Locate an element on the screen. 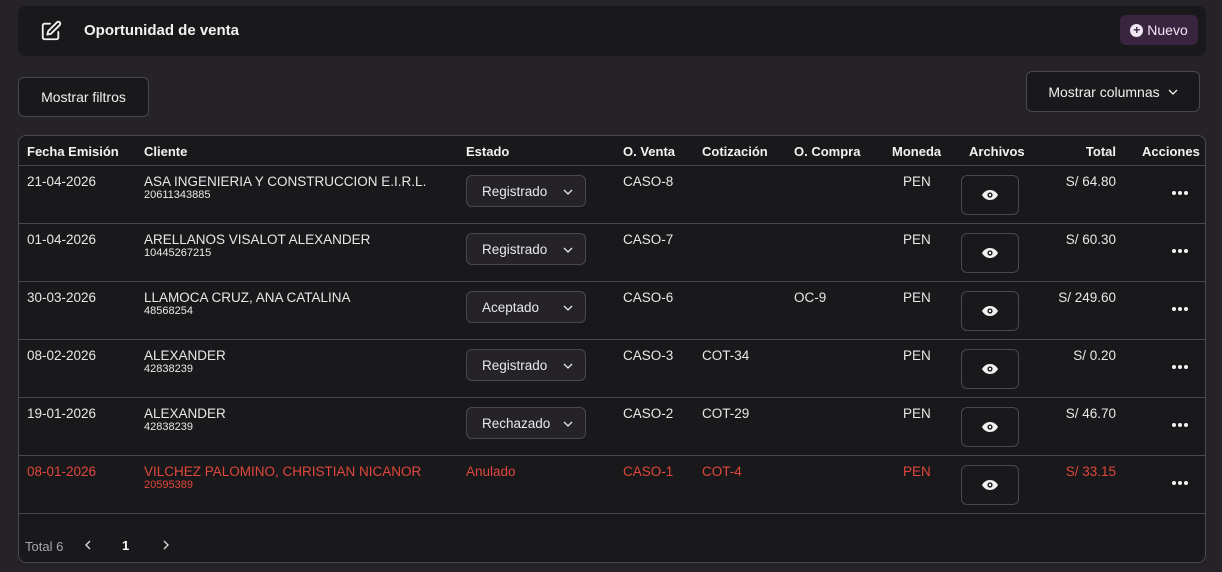  show-columns-button: Mostrar columnas is located at coordinates (1113, 91).